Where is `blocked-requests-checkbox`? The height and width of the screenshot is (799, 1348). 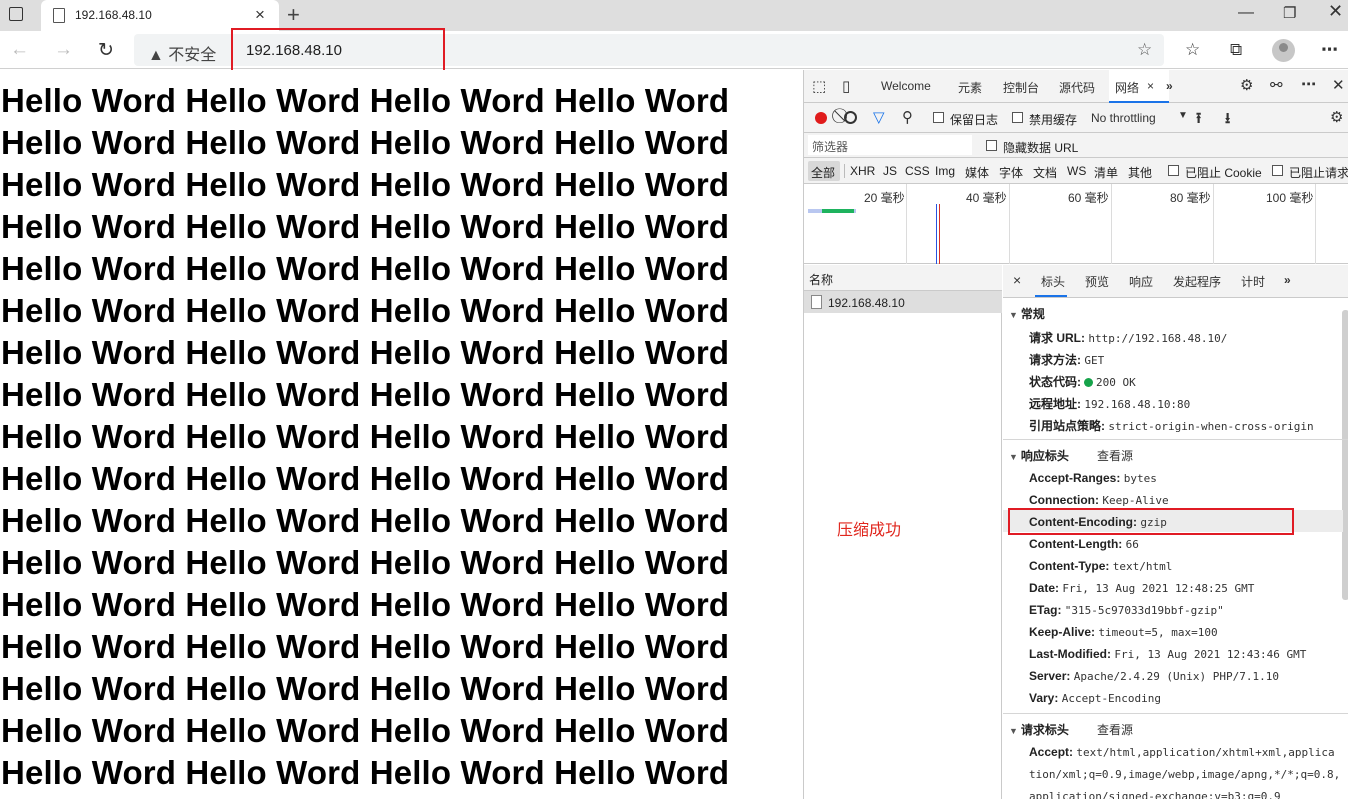
blocked-requests-checkbox is located at coordinates (1277, 170).